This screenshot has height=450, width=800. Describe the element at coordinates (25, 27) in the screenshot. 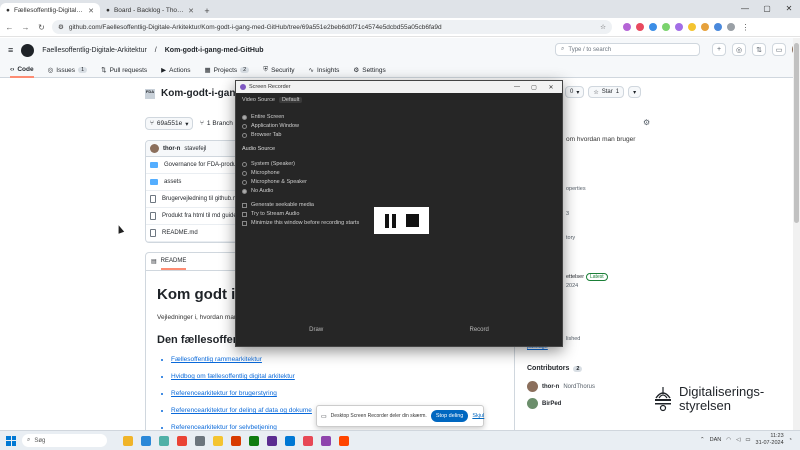

I see `forward-icon: →` at that location.